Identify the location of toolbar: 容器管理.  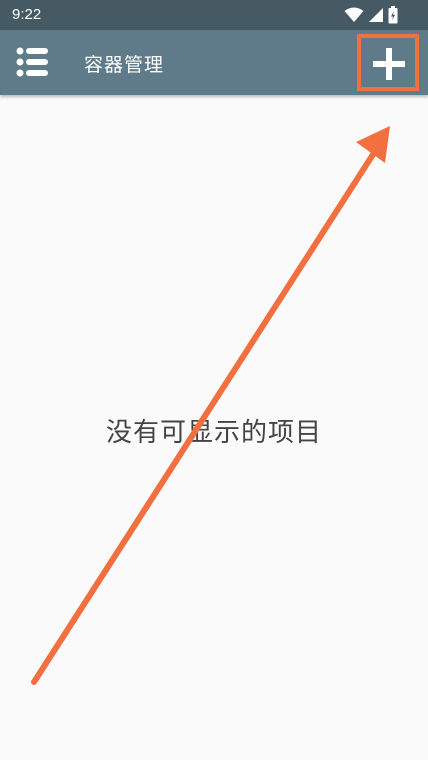
(214, 62).